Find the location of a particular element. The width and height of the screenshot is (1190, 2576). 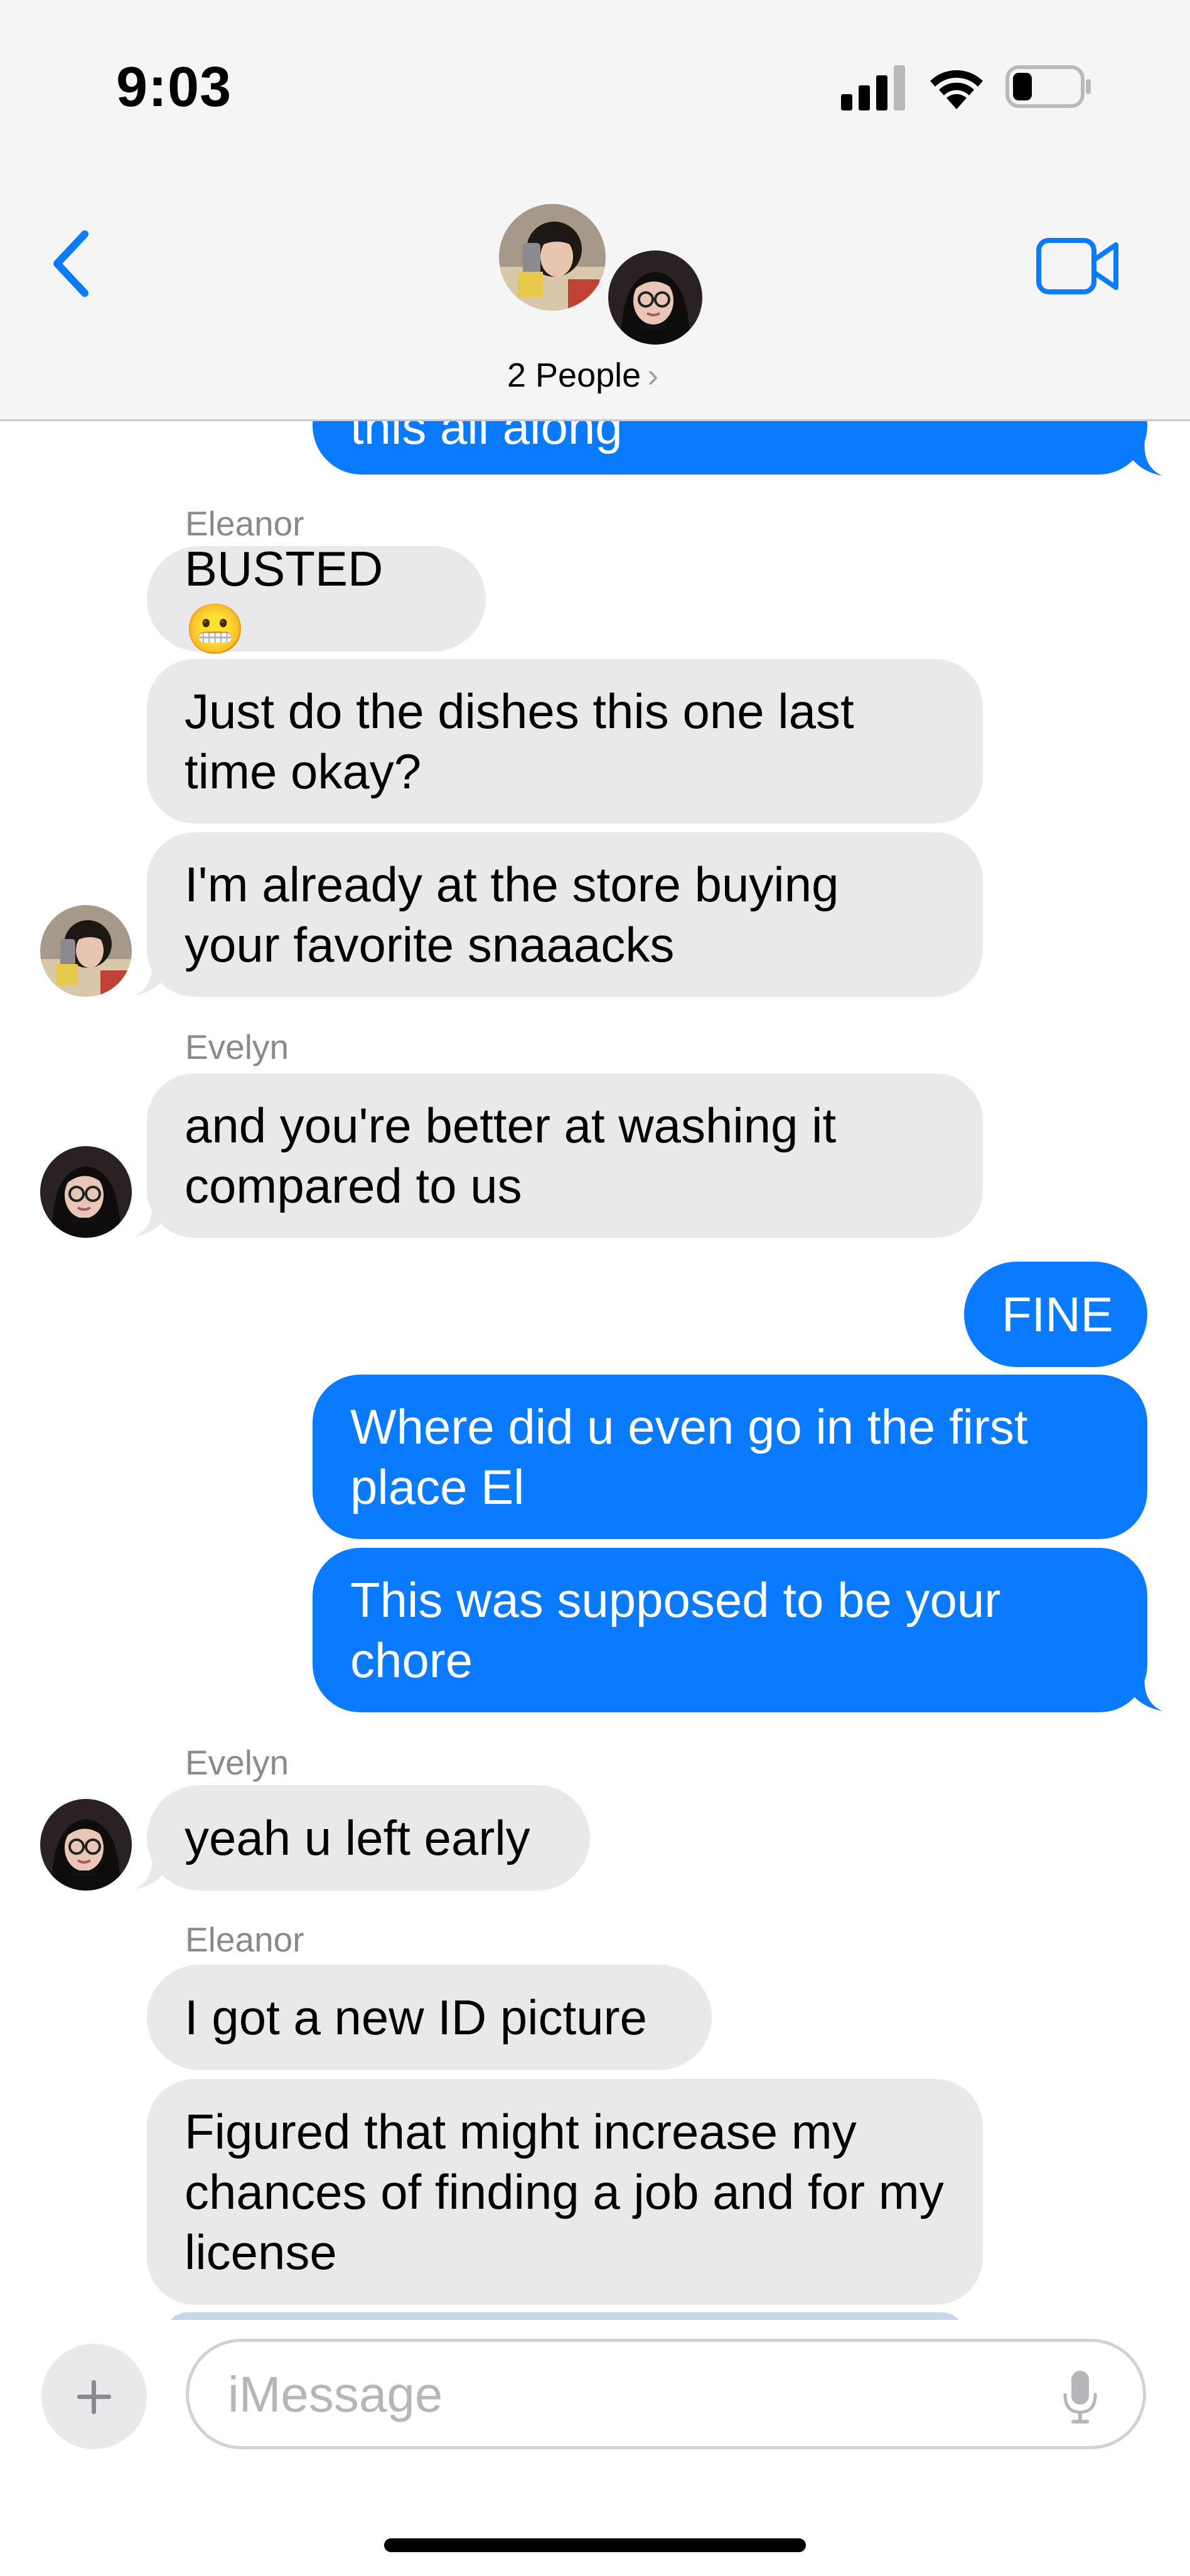

outgoing-message: This was supposed to be your chore is located at coordinates (730, 1630).